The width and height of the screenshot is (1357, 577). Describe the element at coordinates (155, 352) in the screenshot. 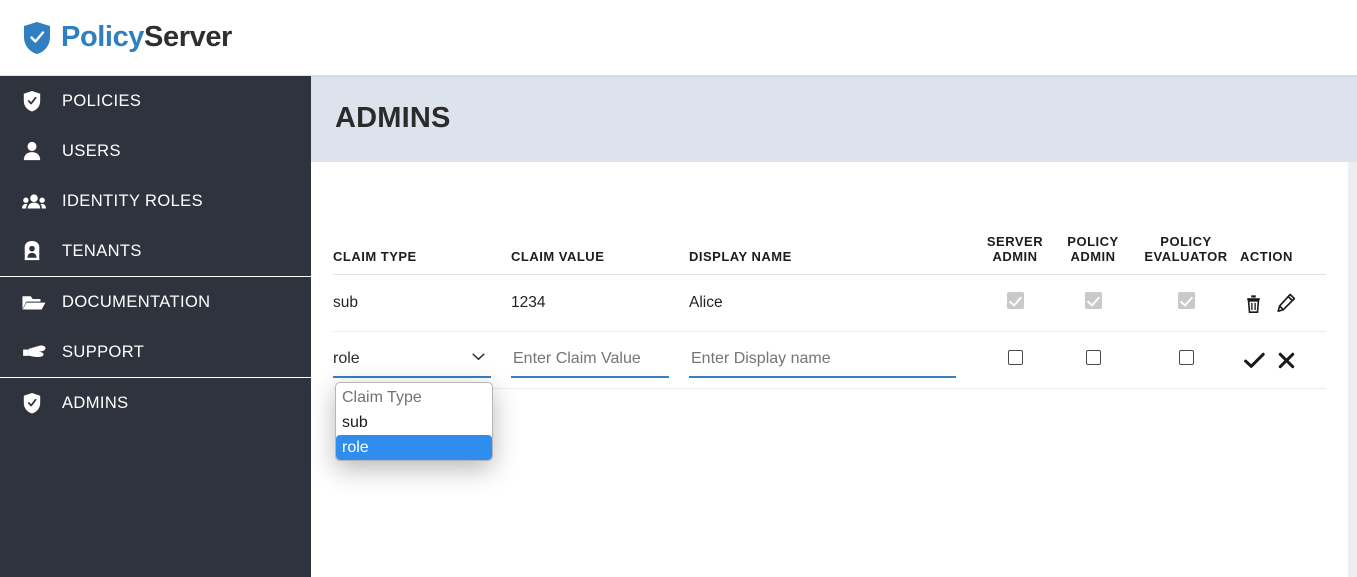

I see `sidebar-item-support: SUPPORT` at that location.